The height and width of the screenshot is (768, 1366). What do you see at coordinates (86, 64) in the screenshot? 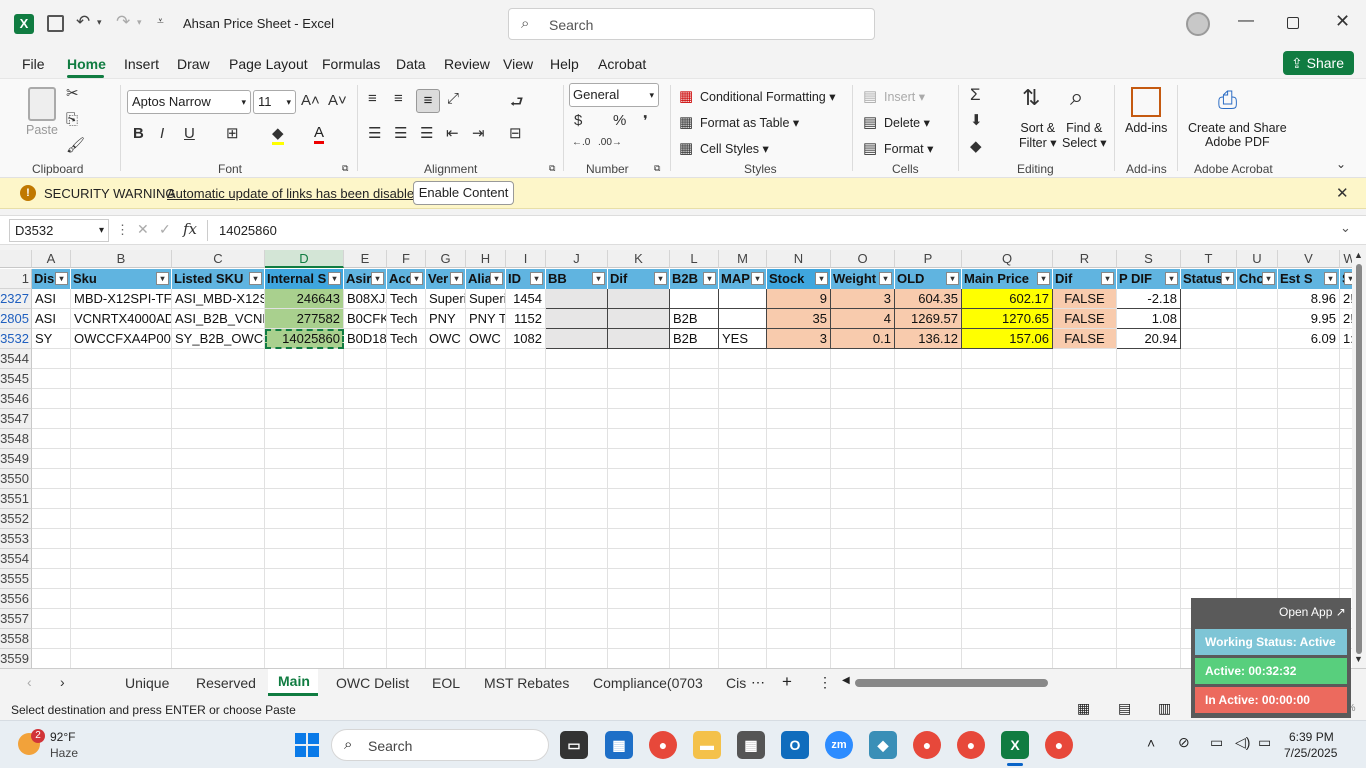
I see `menu-home: Home` at bounding box center [86, 64].